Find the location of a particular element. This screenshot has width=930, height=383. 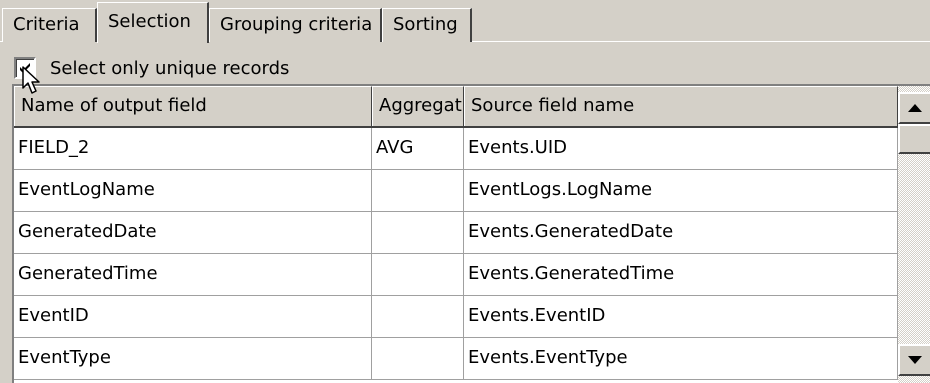

table-row: EventLogName EventLogs.LogName is located at coordinates (456, 191).